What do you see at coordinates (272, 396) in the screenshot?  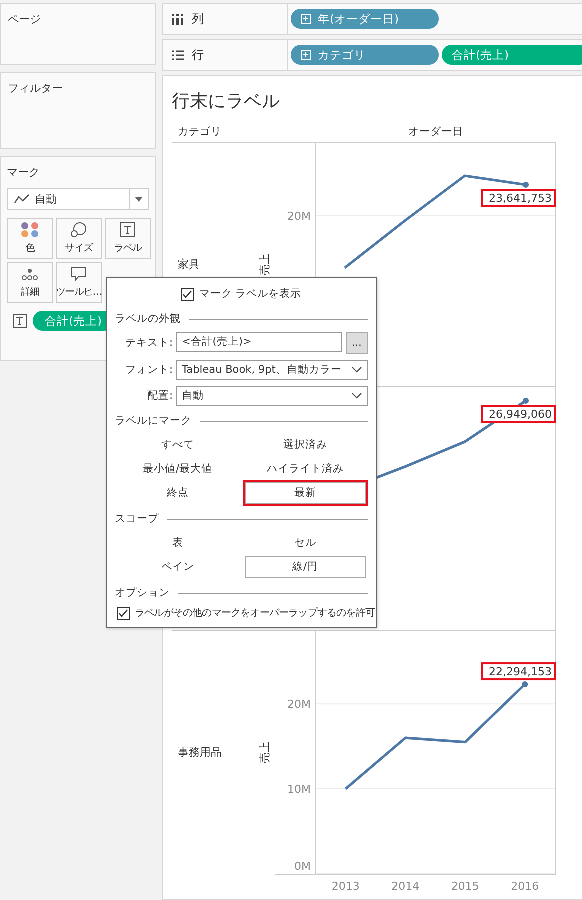 I see `alignment-dropdown: 自動` at bounding box center [272, 396].